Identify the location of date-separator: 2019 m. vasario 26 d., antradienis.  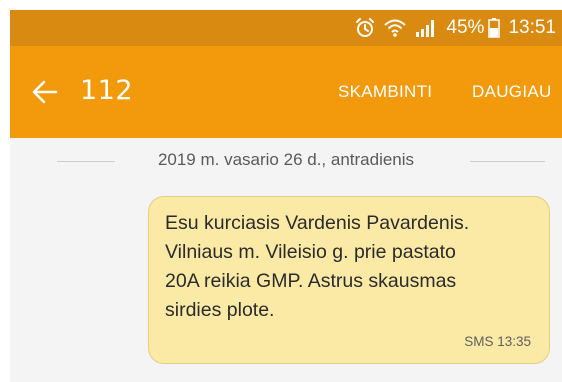
(286, 161).